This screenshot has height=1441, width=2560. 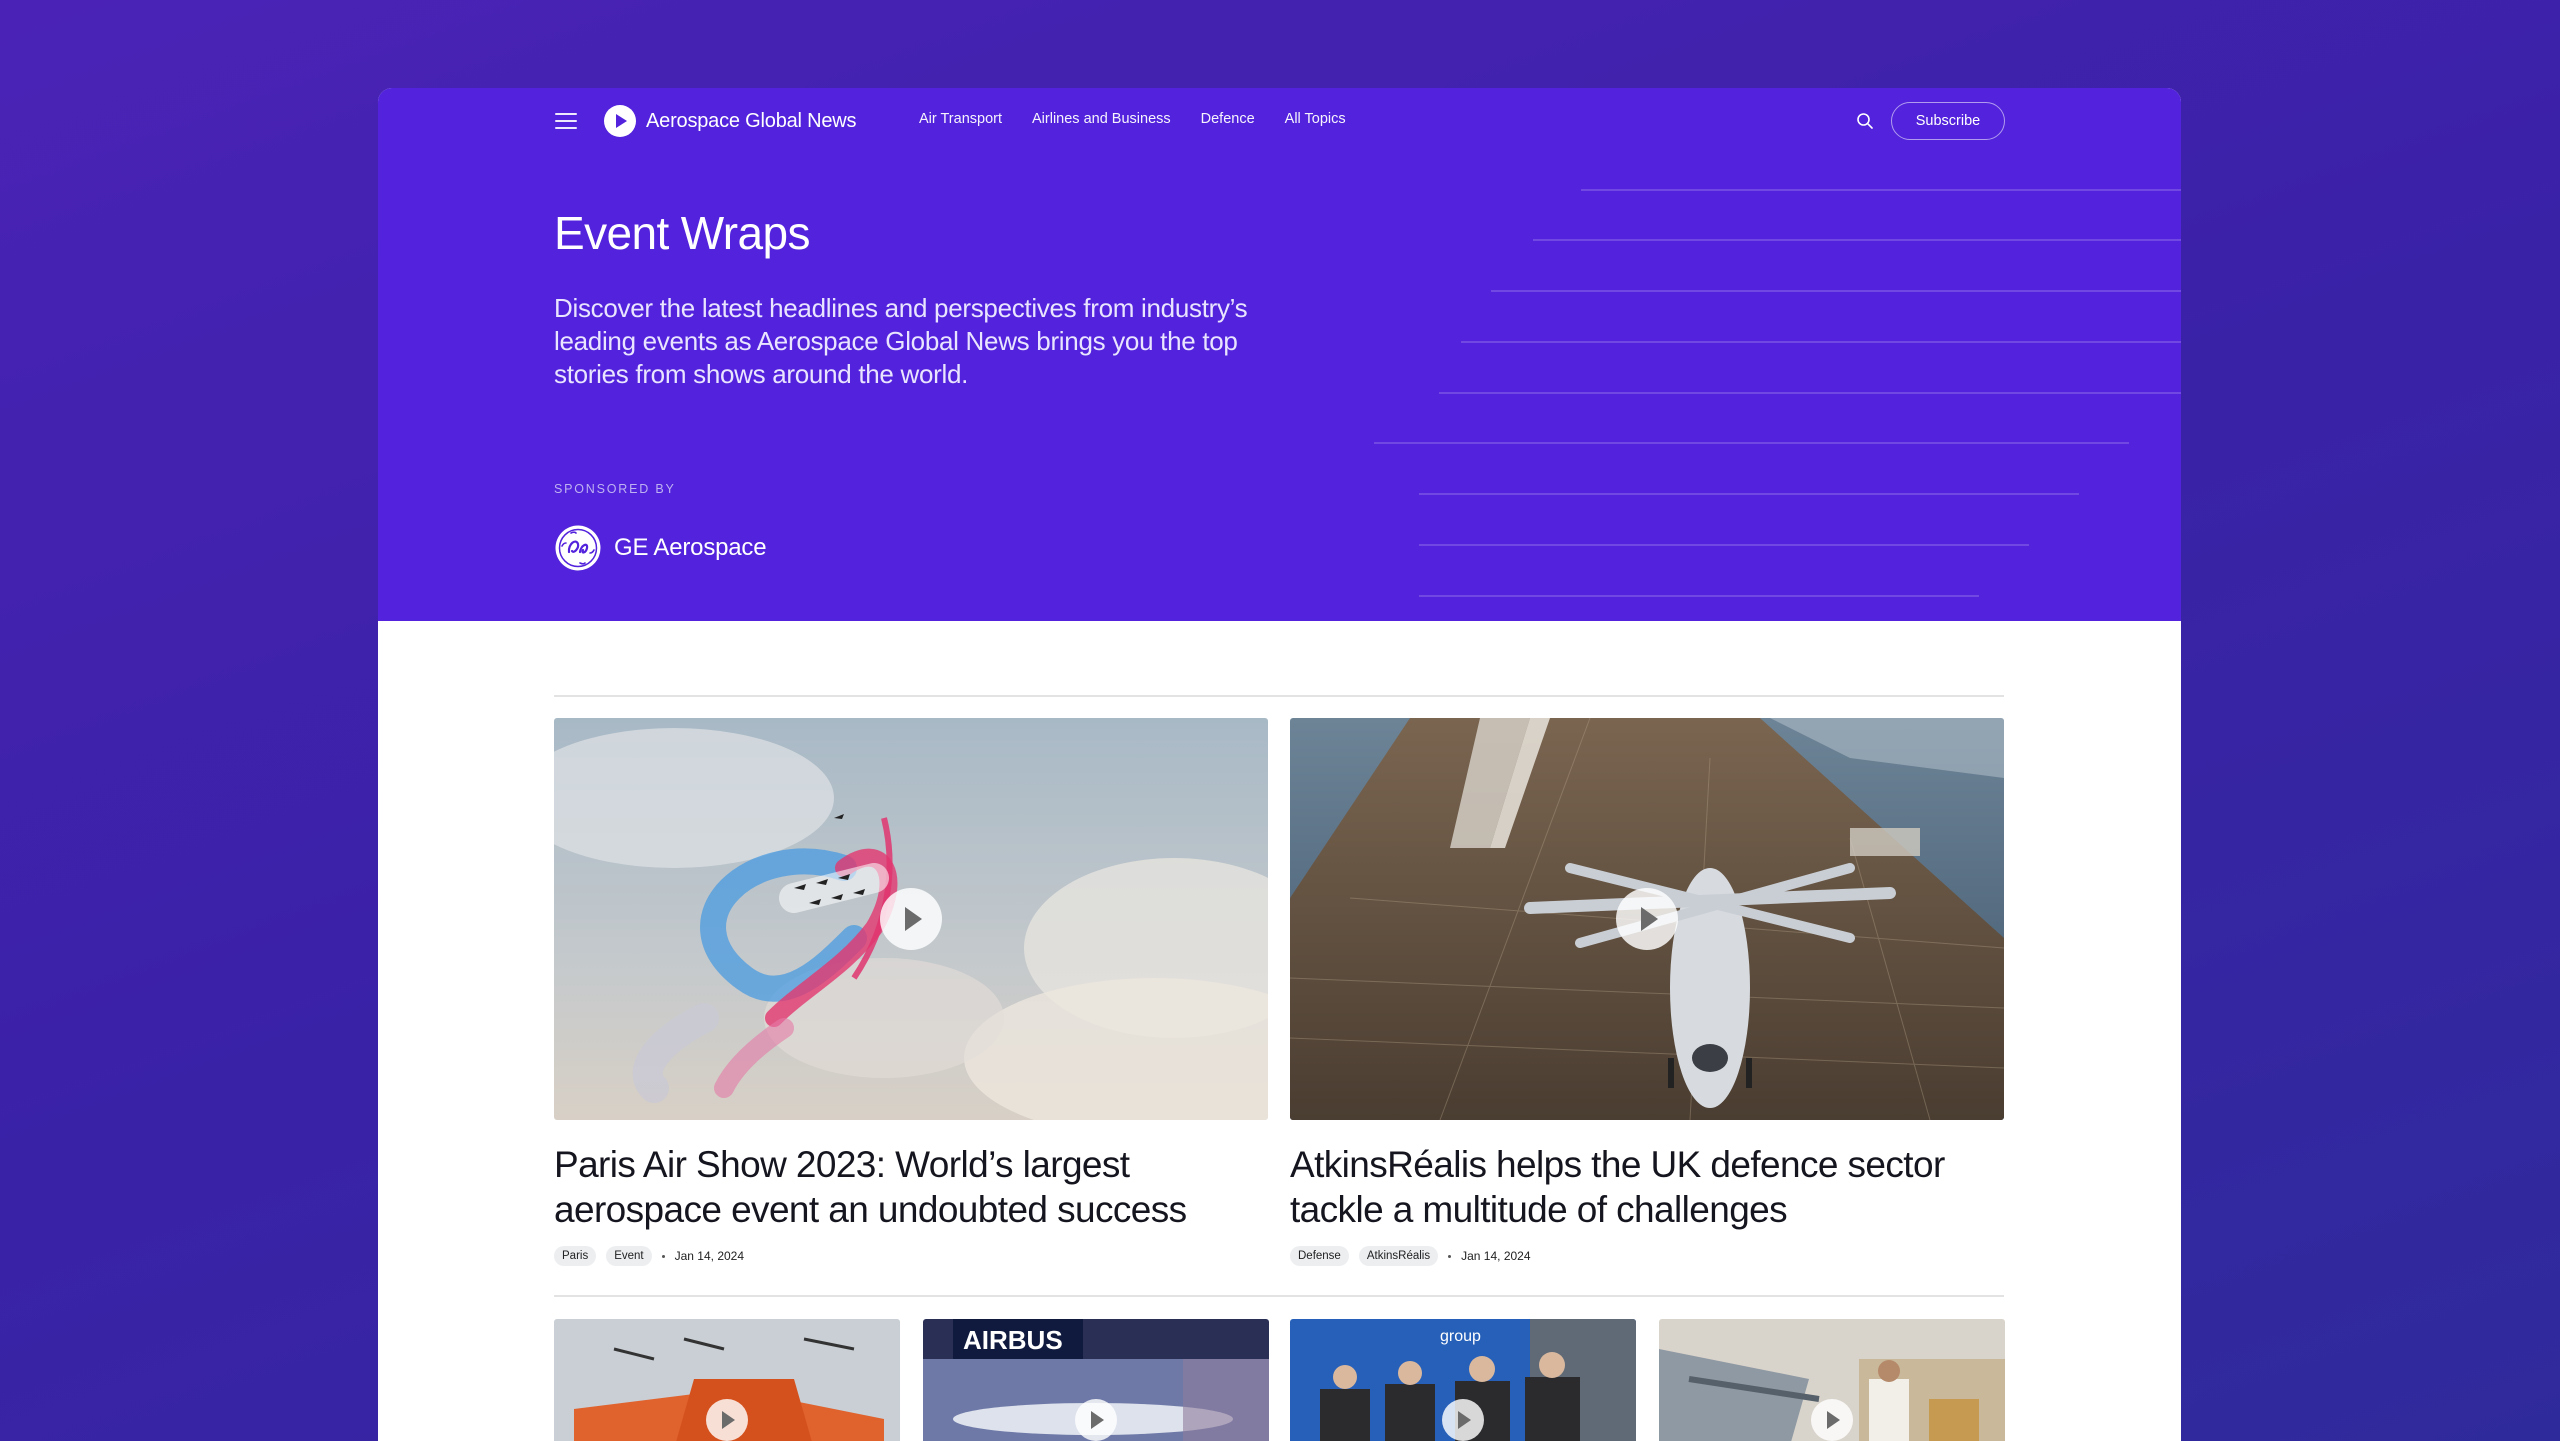 What do you see at coordinates (1865, 121) in the screenshot?
I see `search-icon` at bounding box center [1865, 121].